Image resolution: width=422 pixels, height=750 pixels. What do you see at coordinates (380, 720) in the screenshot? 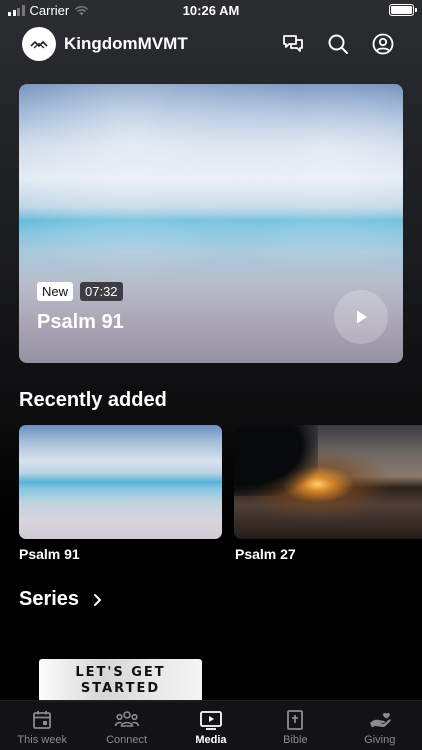
I see `giving-hand-icon` at bounding box center [380, 720].